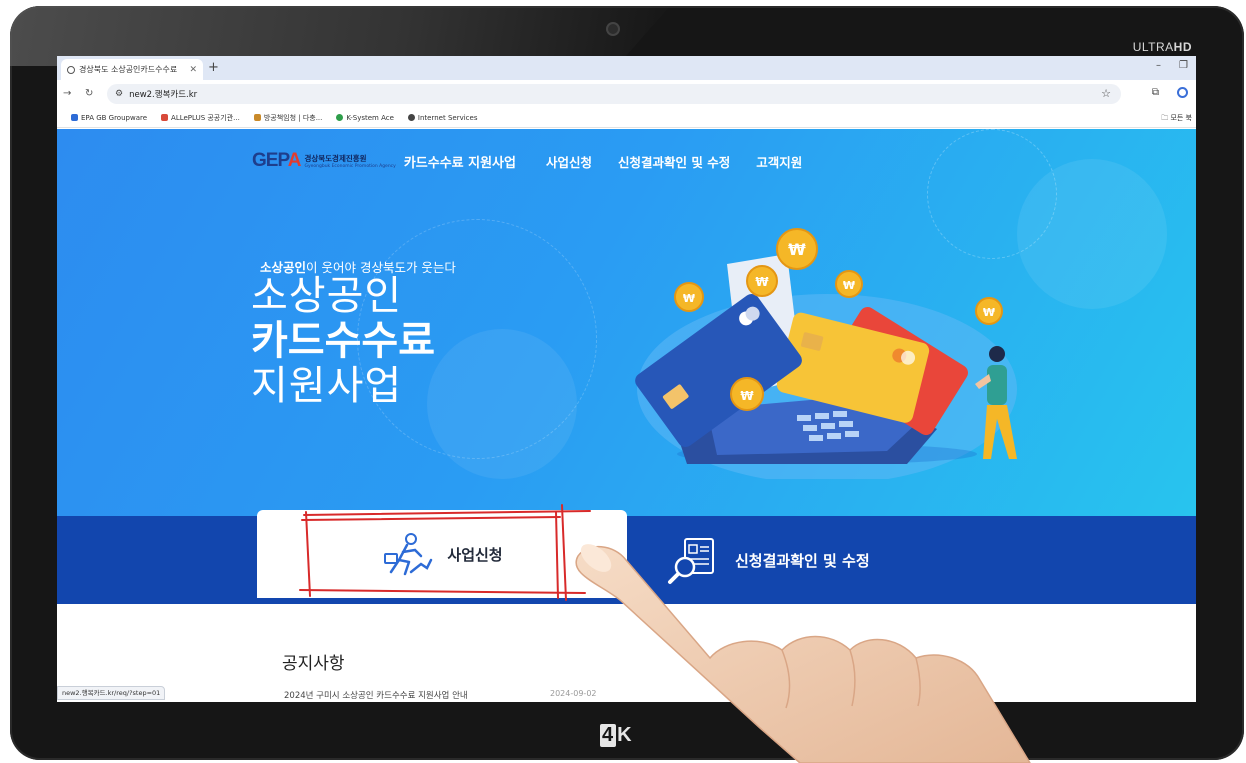  Describe the element at coordinates (475, 554) in the screenshot. I see `apply-tab-label: 사업신청` at that location.